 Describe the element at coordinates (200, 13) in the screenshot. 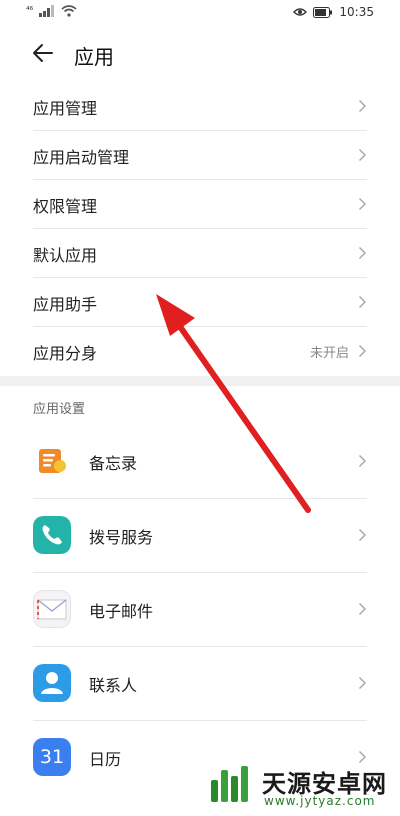

I see `status-bar: ⁴⁶ 10:35` at that location.